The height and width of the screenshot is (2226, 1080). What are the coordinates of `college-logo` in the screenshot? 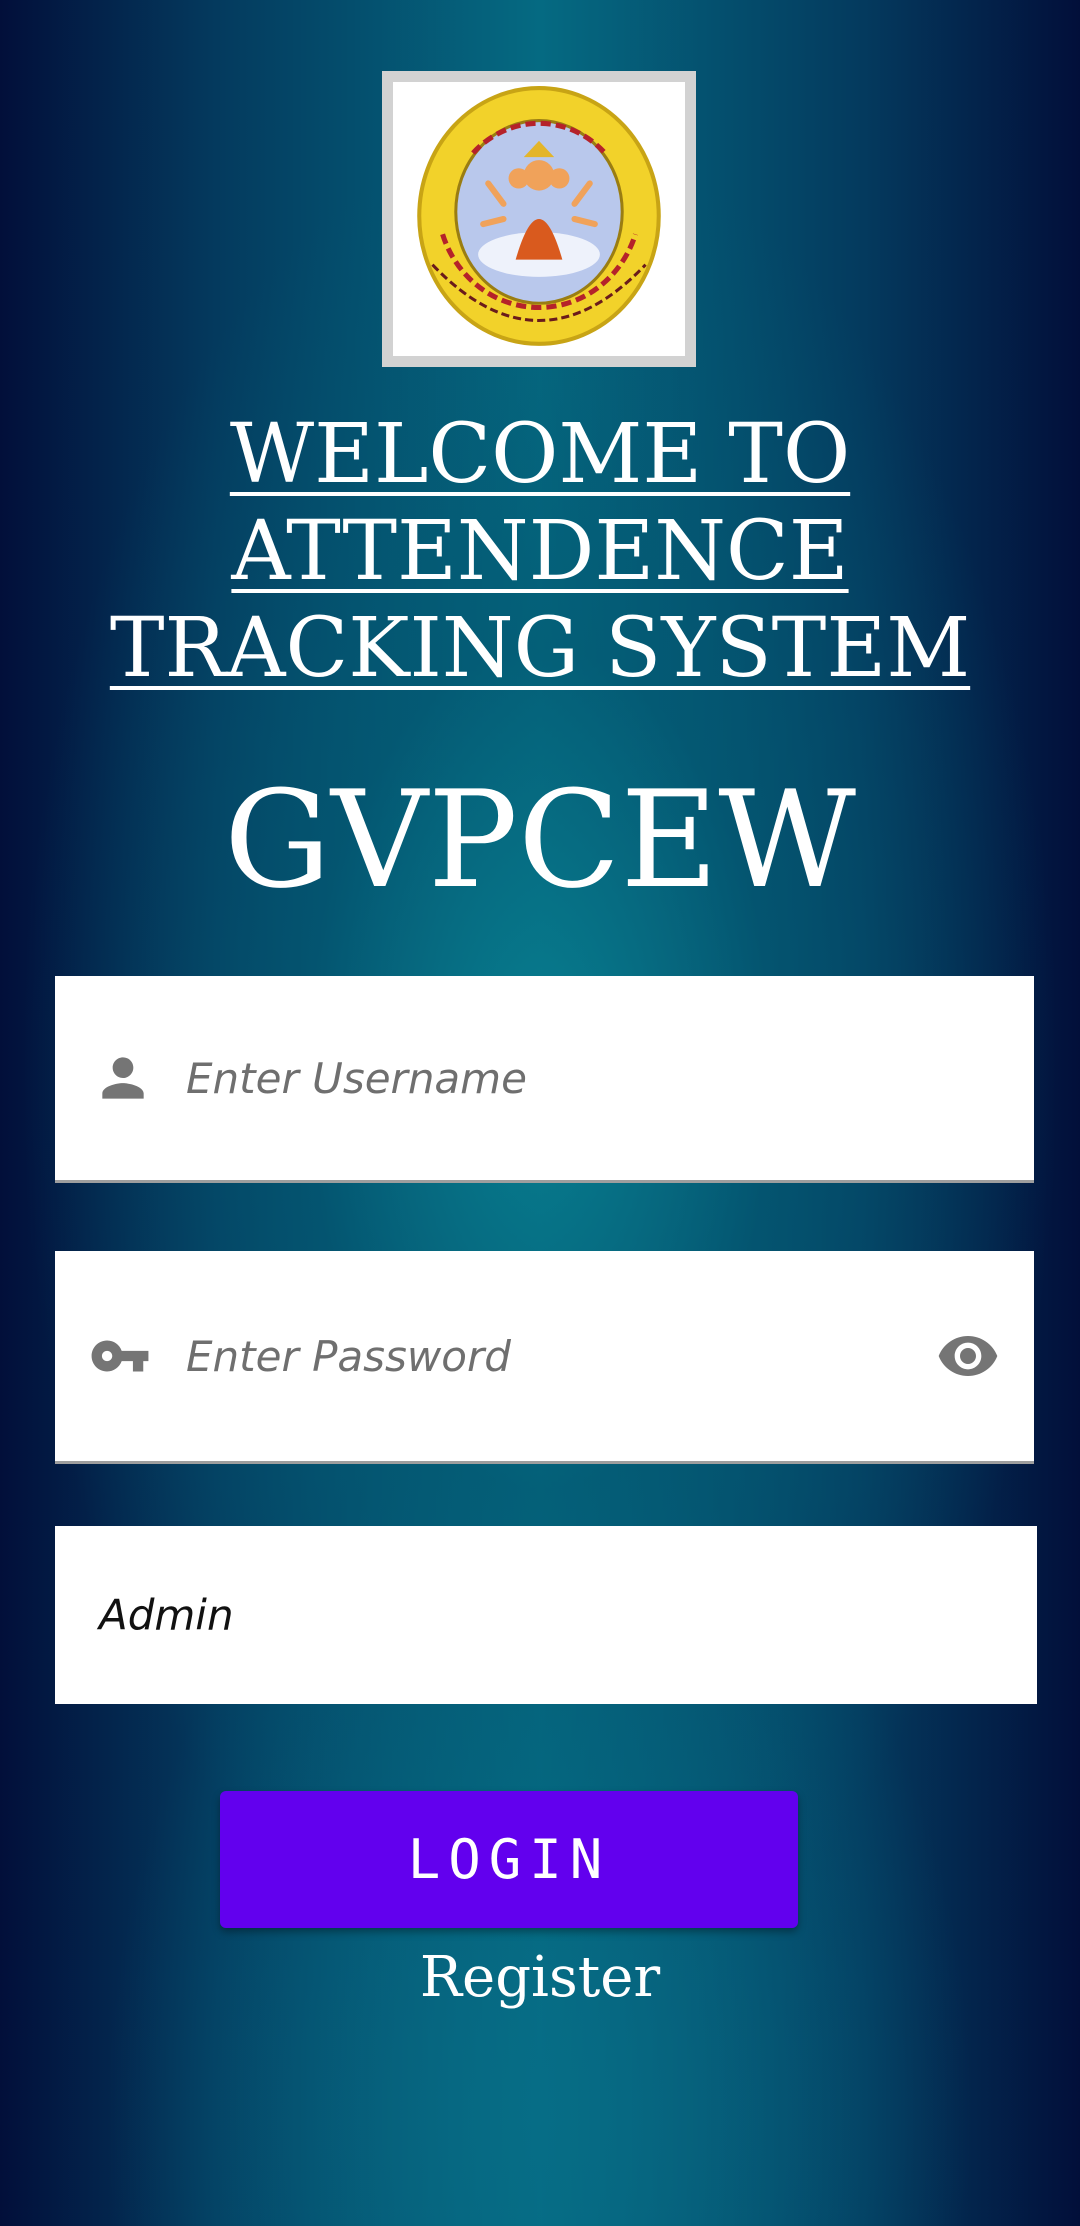 It's located at (539, 219).